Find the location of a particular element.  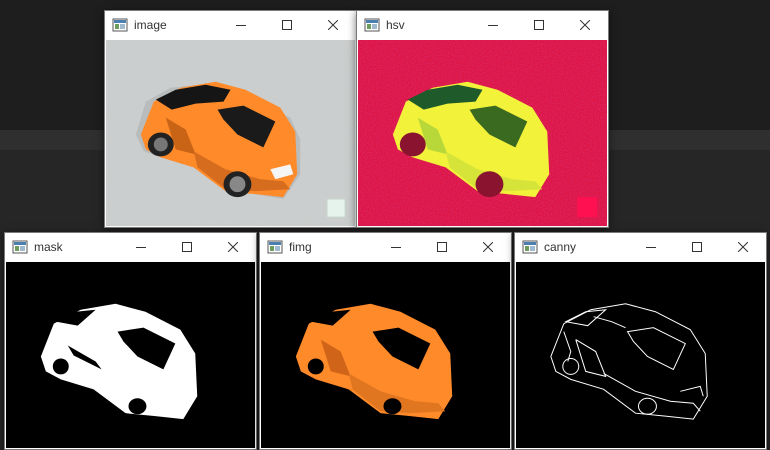

car-photo is located at coordinates (230, 133).